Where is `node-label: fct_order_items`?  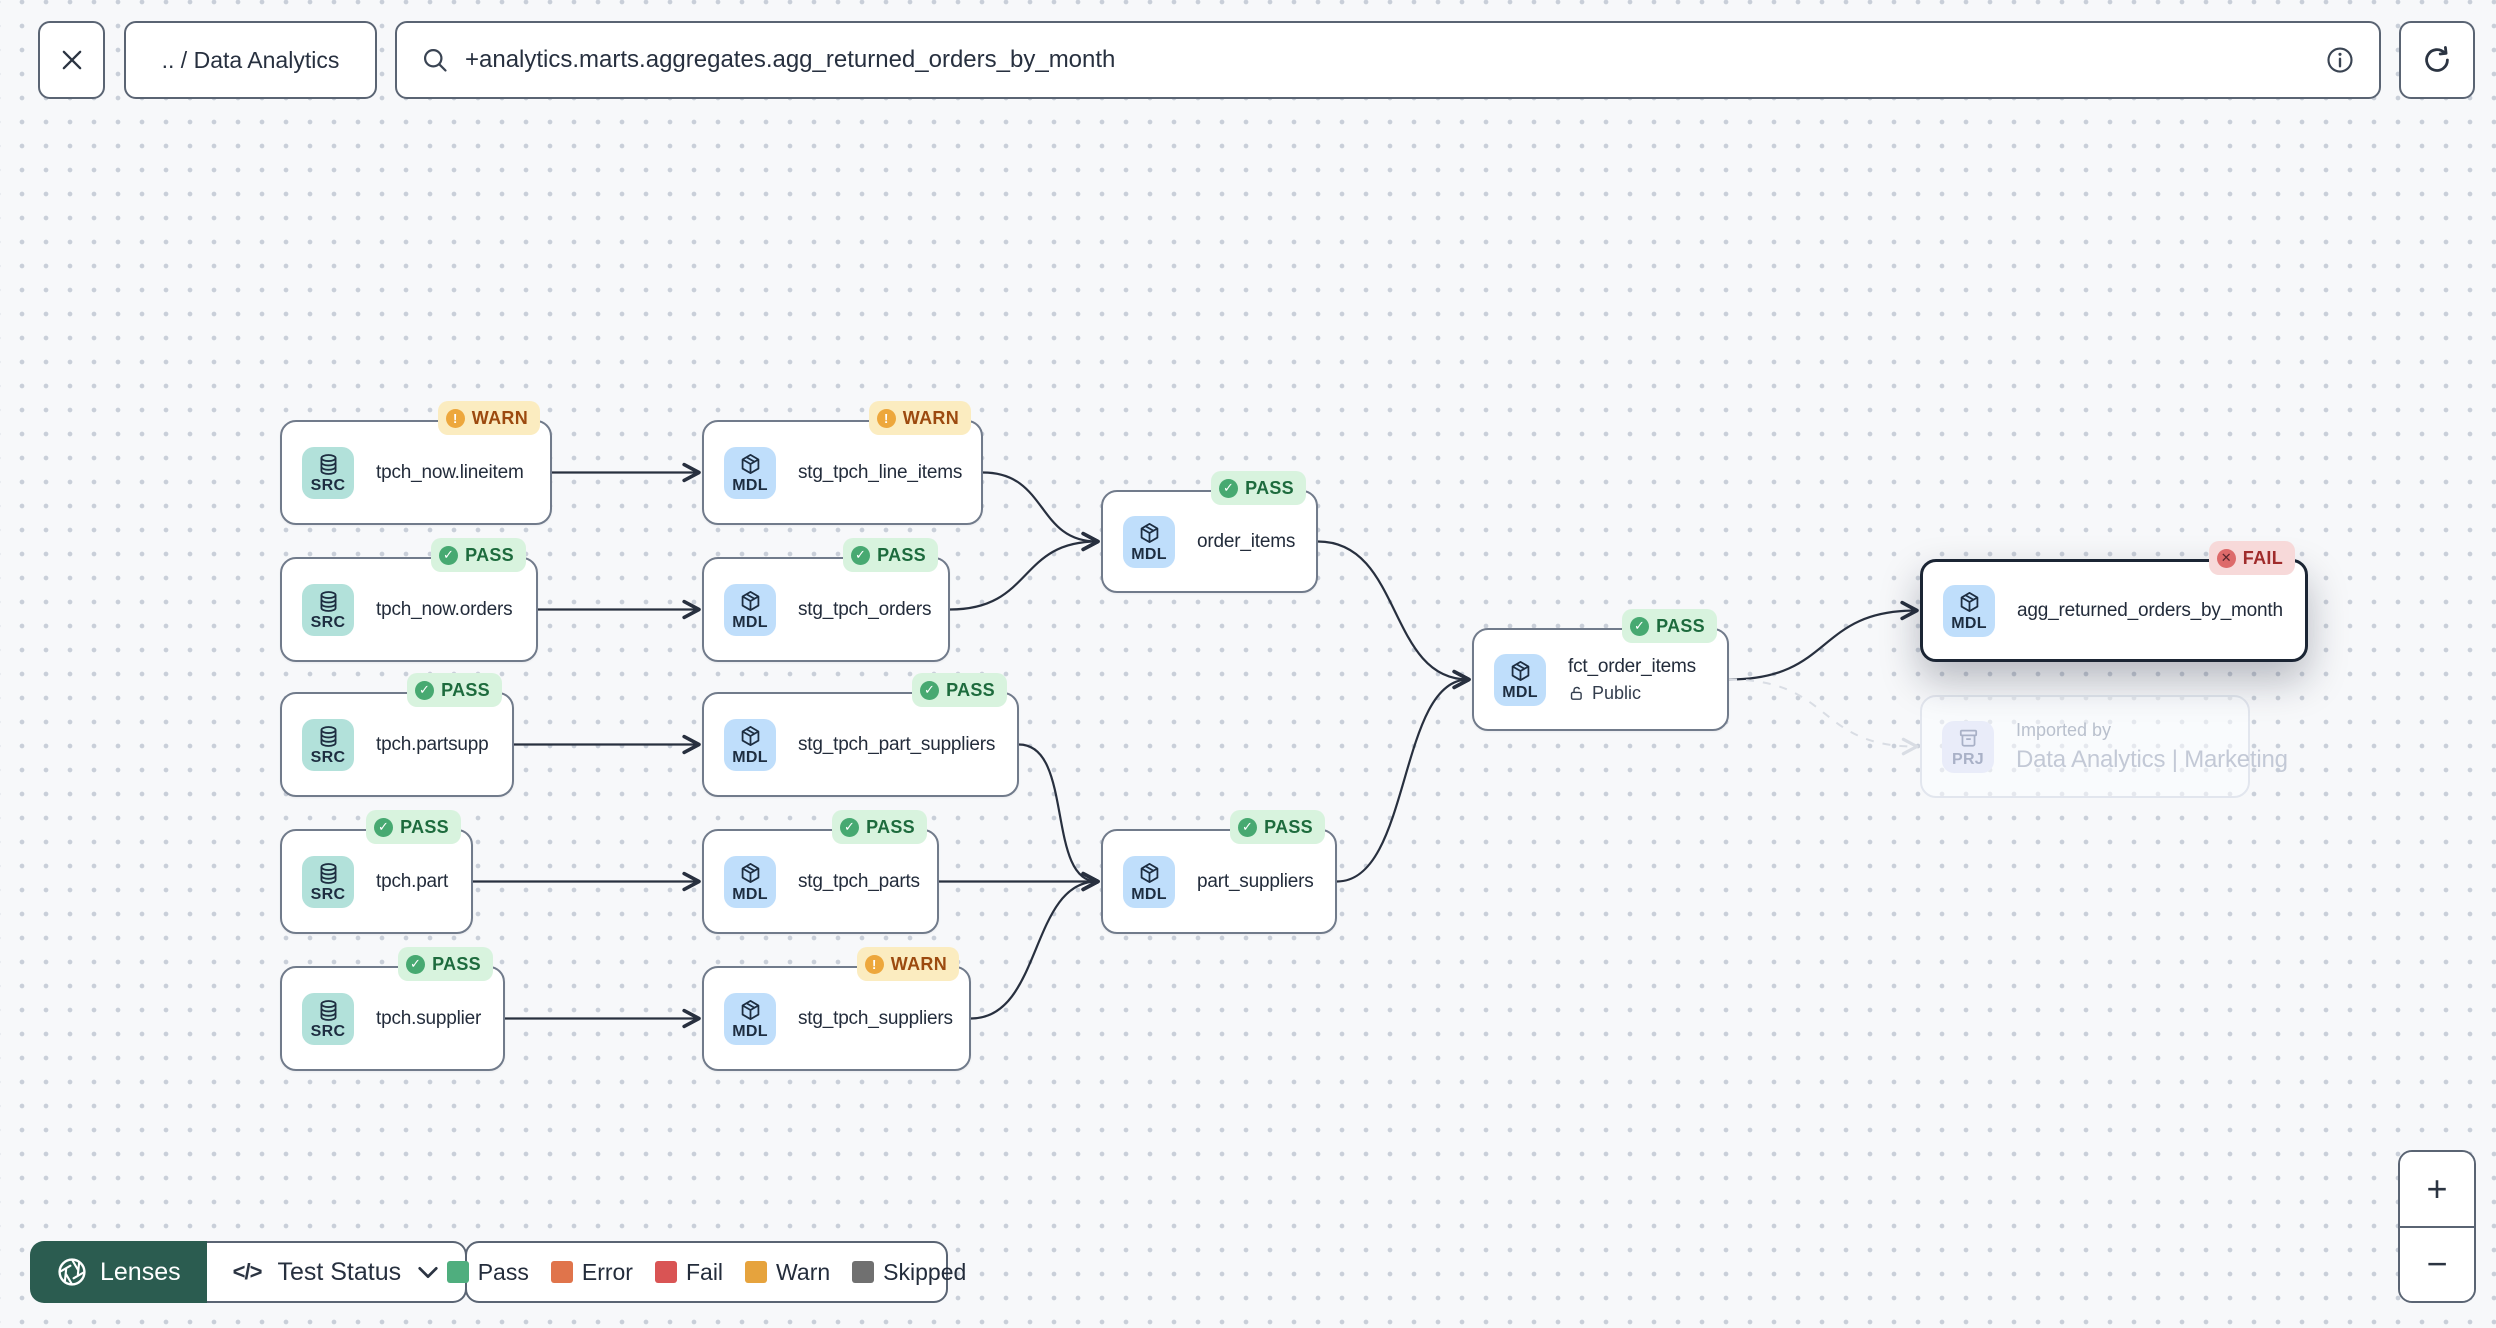
node-label: fct_order_items is located at coordinates (1632, 666).